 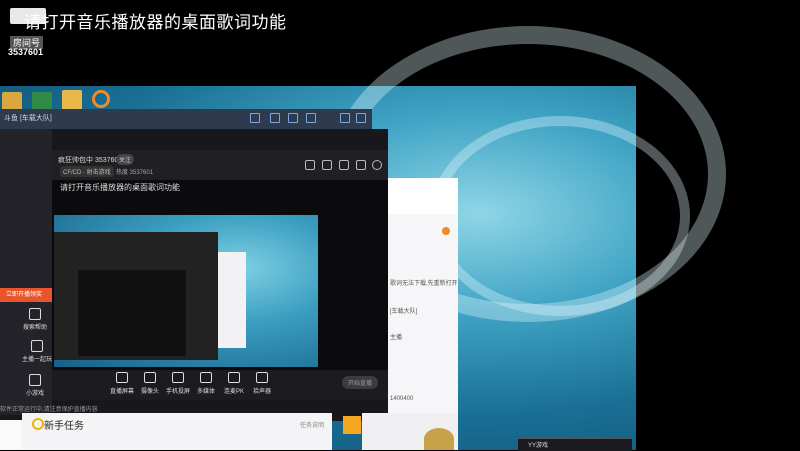 What do you see at coordinates (424, 284) in the screenshot?
I see `chat-message: 歌词无法下载,先重新打开` at bounding box center [424, 284].